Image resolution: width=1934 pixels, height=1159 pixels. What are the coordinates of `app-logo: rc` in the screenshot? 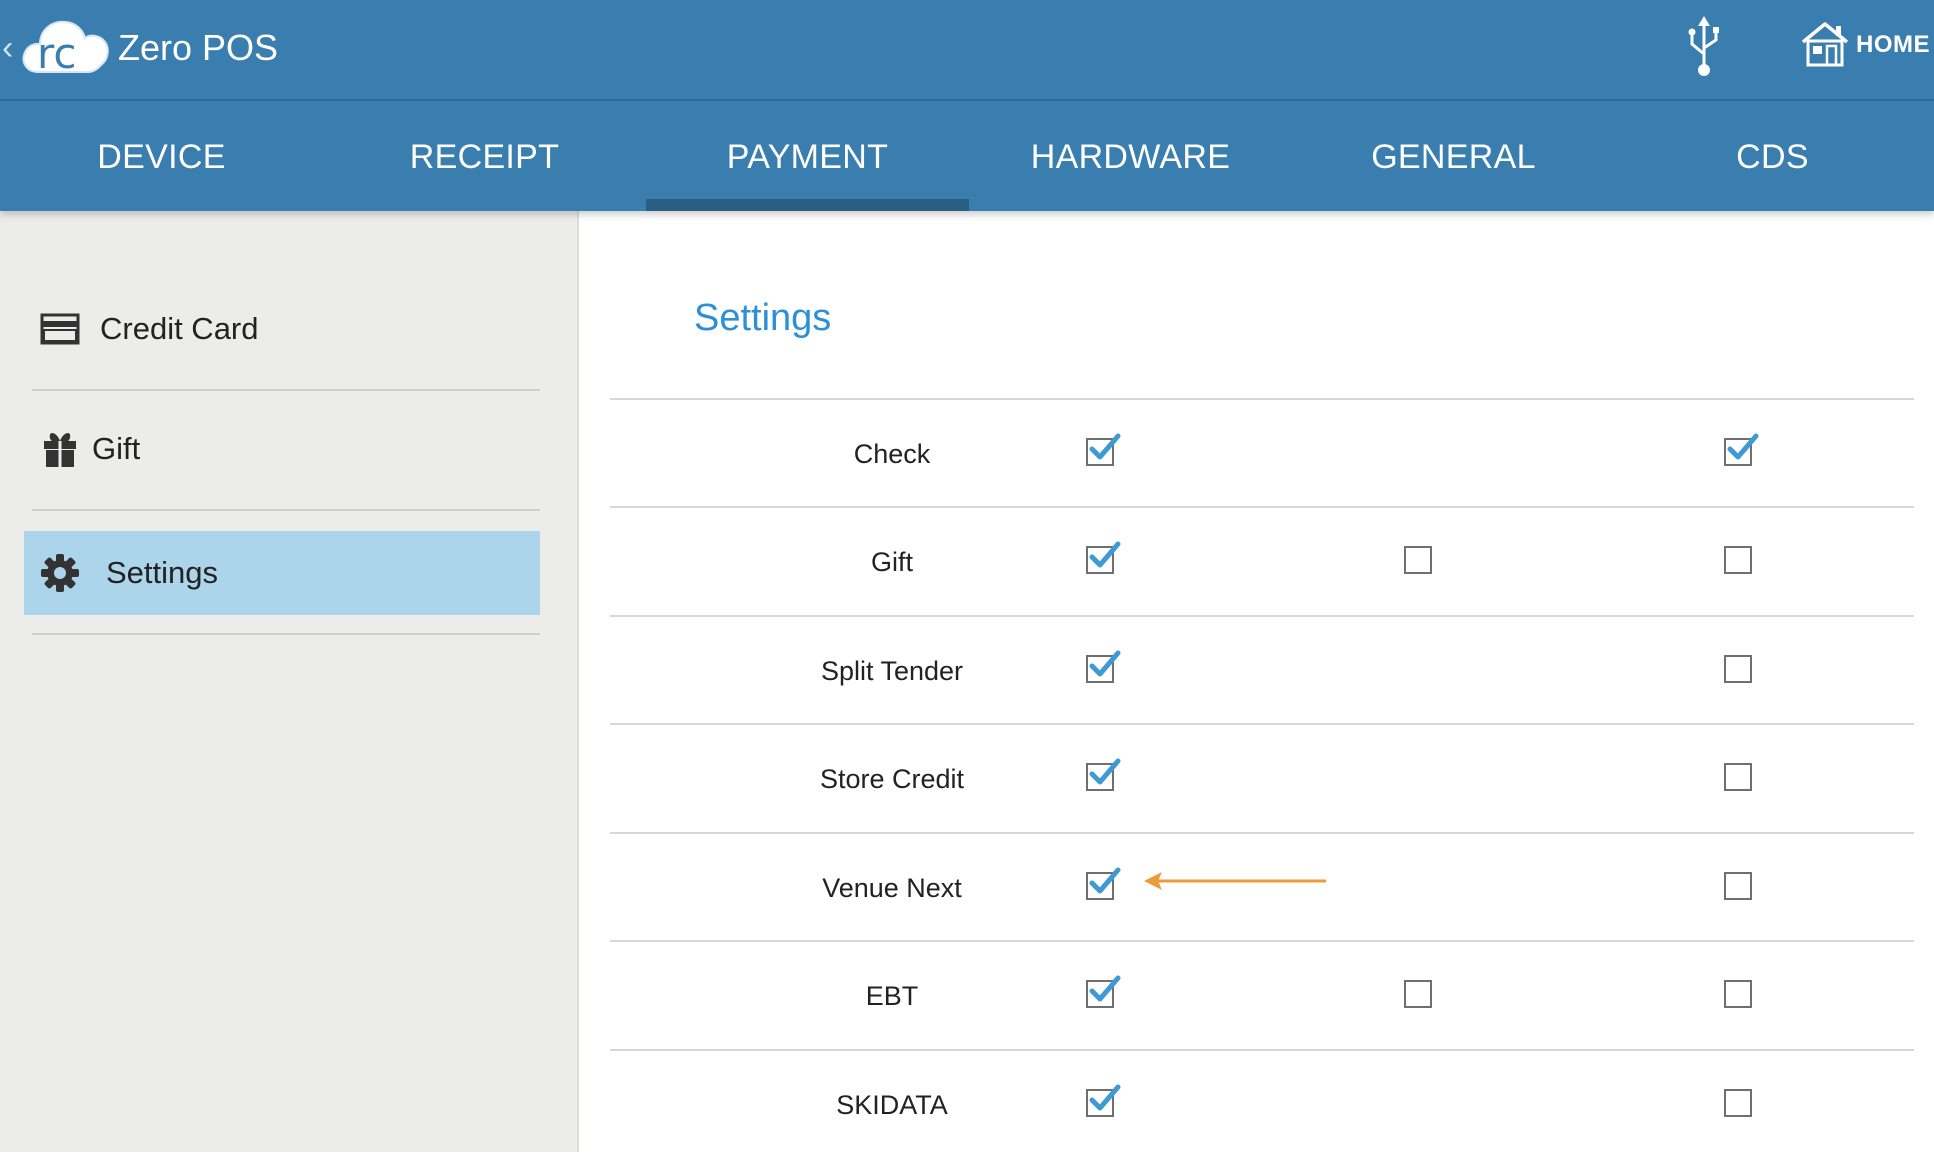 It's located at (66, 44).